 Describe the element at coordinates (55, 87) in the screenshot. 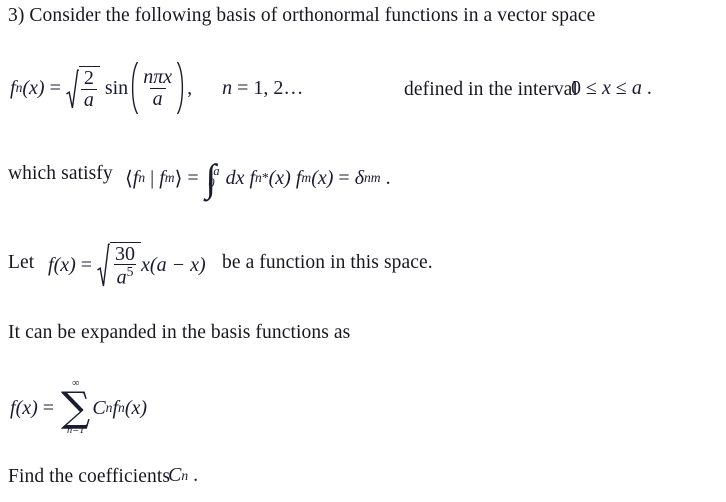

I see `basis-equals-sign: =` at that location.